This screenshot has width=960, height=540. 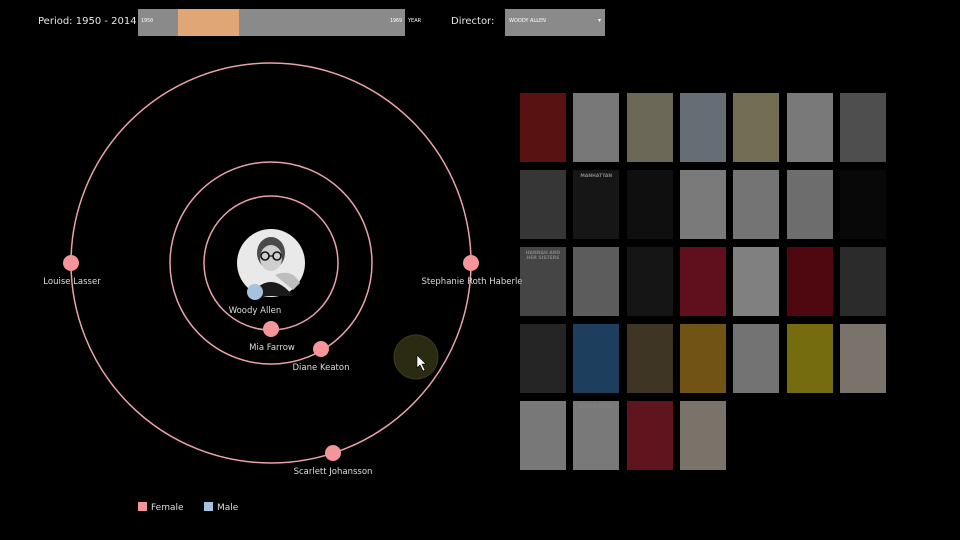 What do you see at coordinates (471, 282) in the screenshot?
I see `actor-label-1: Stephanie Roth Haberle` at bounding box center [471, 282].